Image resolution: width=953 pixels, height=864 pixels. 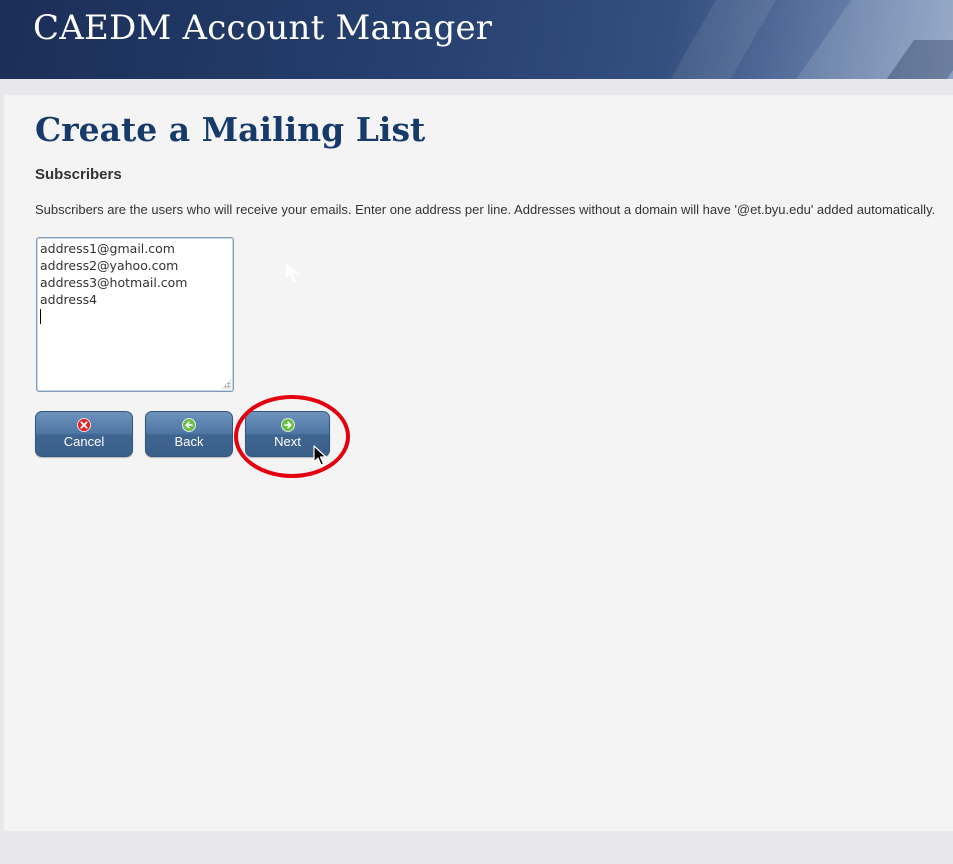 What do you see at coordinates (226, 384) in the screenshot?
I see `resize-grip-icon` at bounding box center [226, 384].